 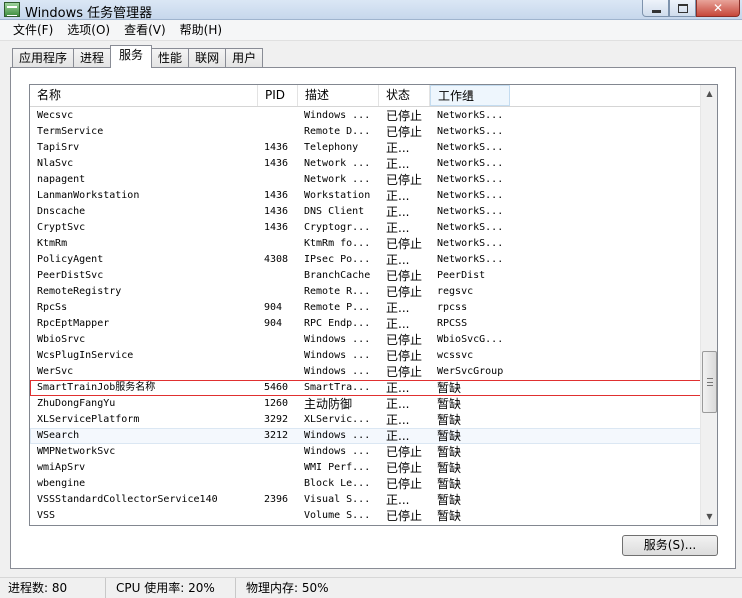 I want to click on service-name-cell: napagent, so click(x=61, y=179).